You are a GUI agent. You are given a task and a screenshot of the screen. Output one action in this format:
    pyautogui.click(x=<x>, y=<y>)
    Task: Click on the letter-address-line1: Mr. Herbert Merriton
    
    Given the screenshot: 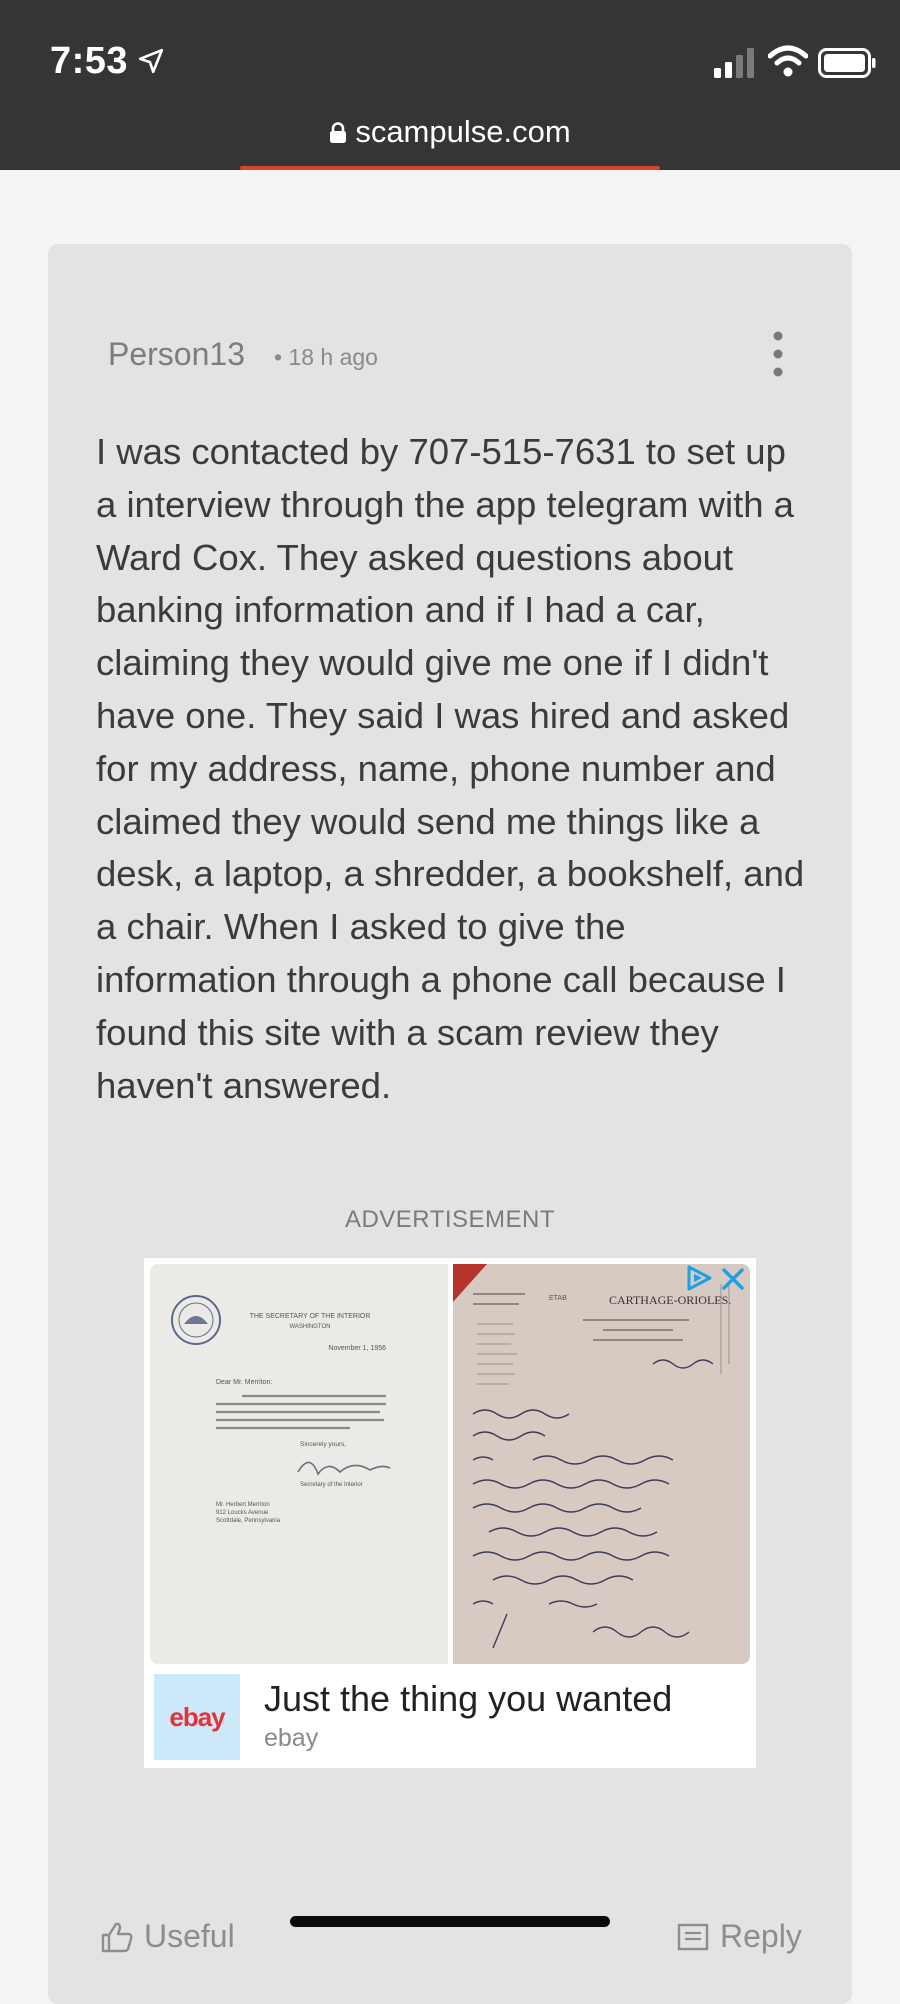 What is the action you would take?
    pyautogui.click(x=243, y=1505)
    